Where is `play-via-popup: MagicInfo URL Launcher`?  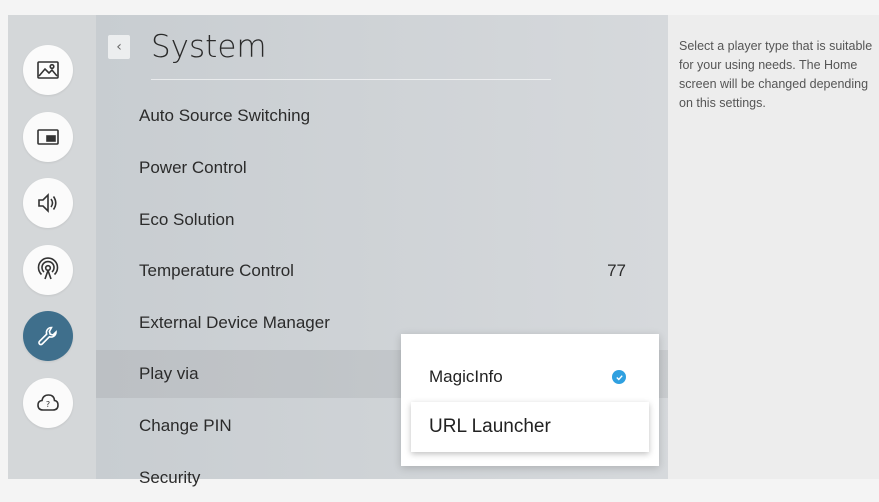
play-via-popup: MagicInfo URL Launcher is located at coordinates (530, 400).